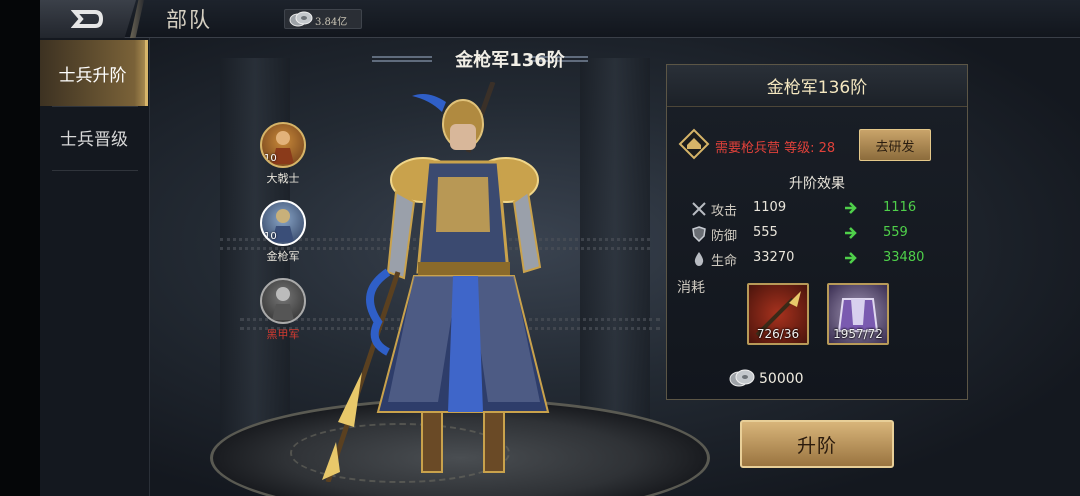  I want to click on unit-slot-locked: 黑甲军, so click(283, 310).